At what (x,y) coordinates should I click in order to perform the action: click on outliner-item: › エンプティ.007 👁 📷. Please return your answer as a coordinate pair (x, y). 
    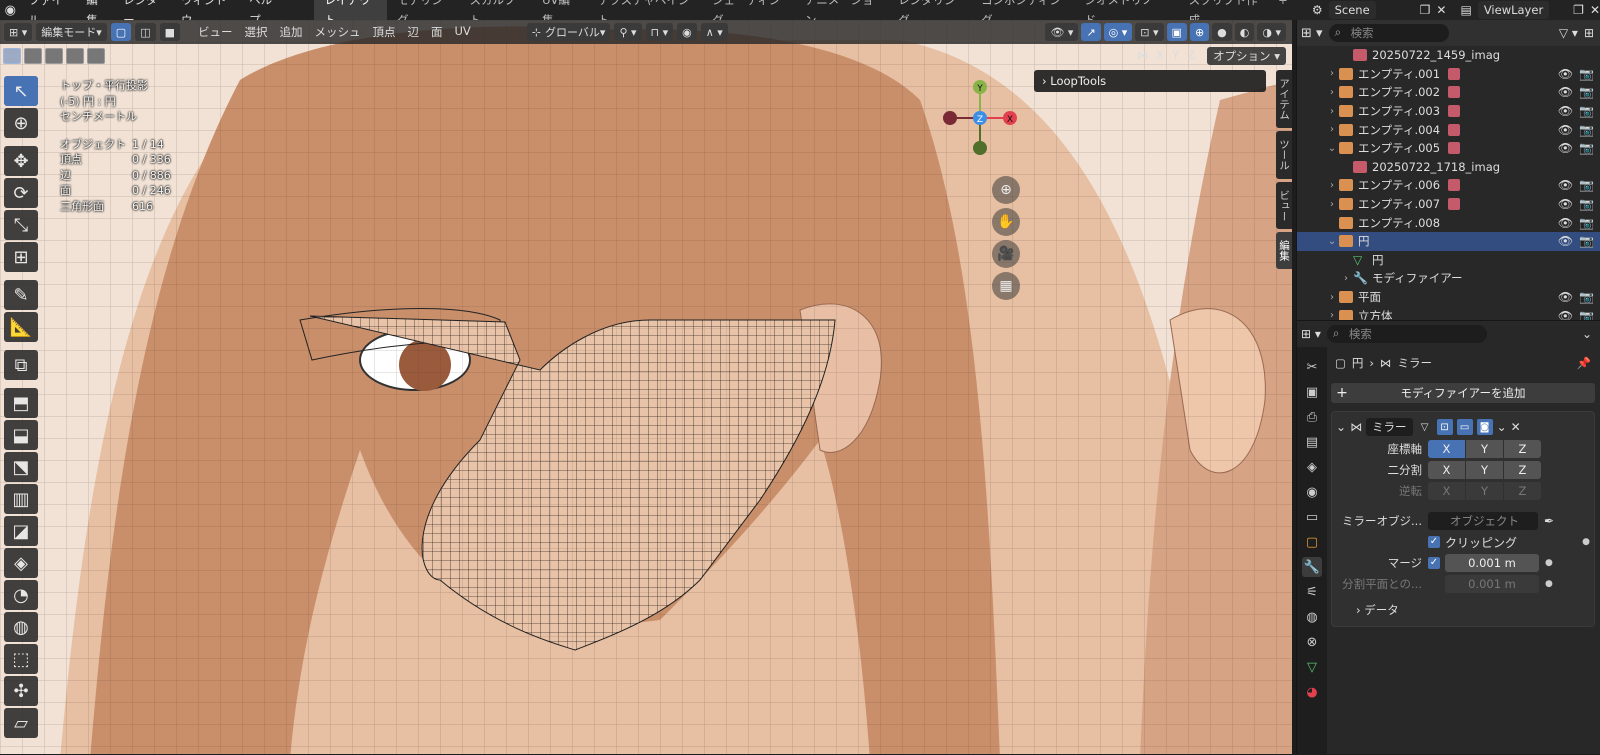
    Looking at the image, I should click on (1448, 204).